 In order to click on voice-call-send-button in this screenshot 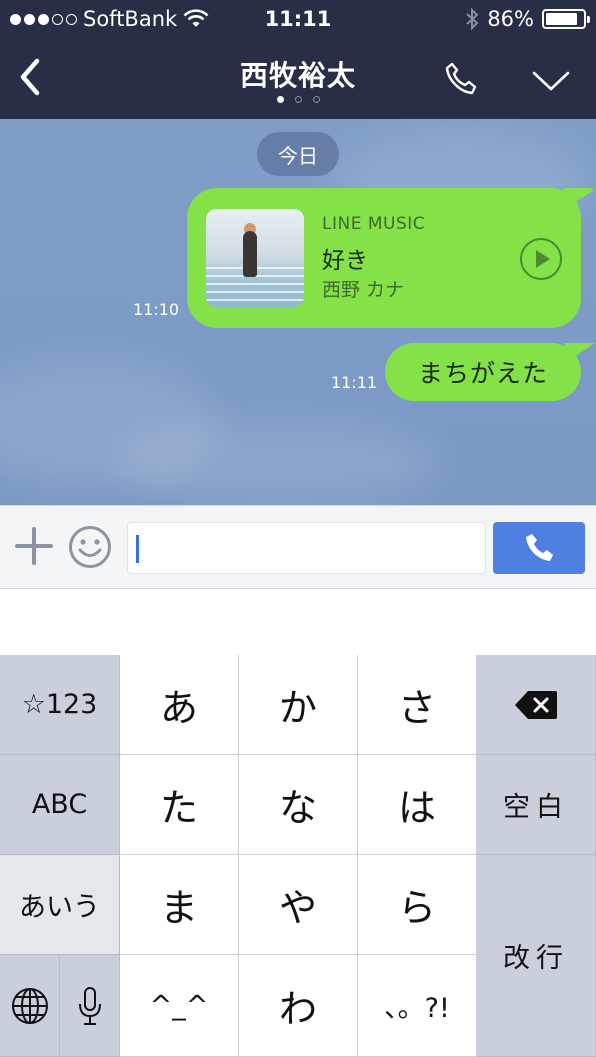, I will do `click(539, 548)`.